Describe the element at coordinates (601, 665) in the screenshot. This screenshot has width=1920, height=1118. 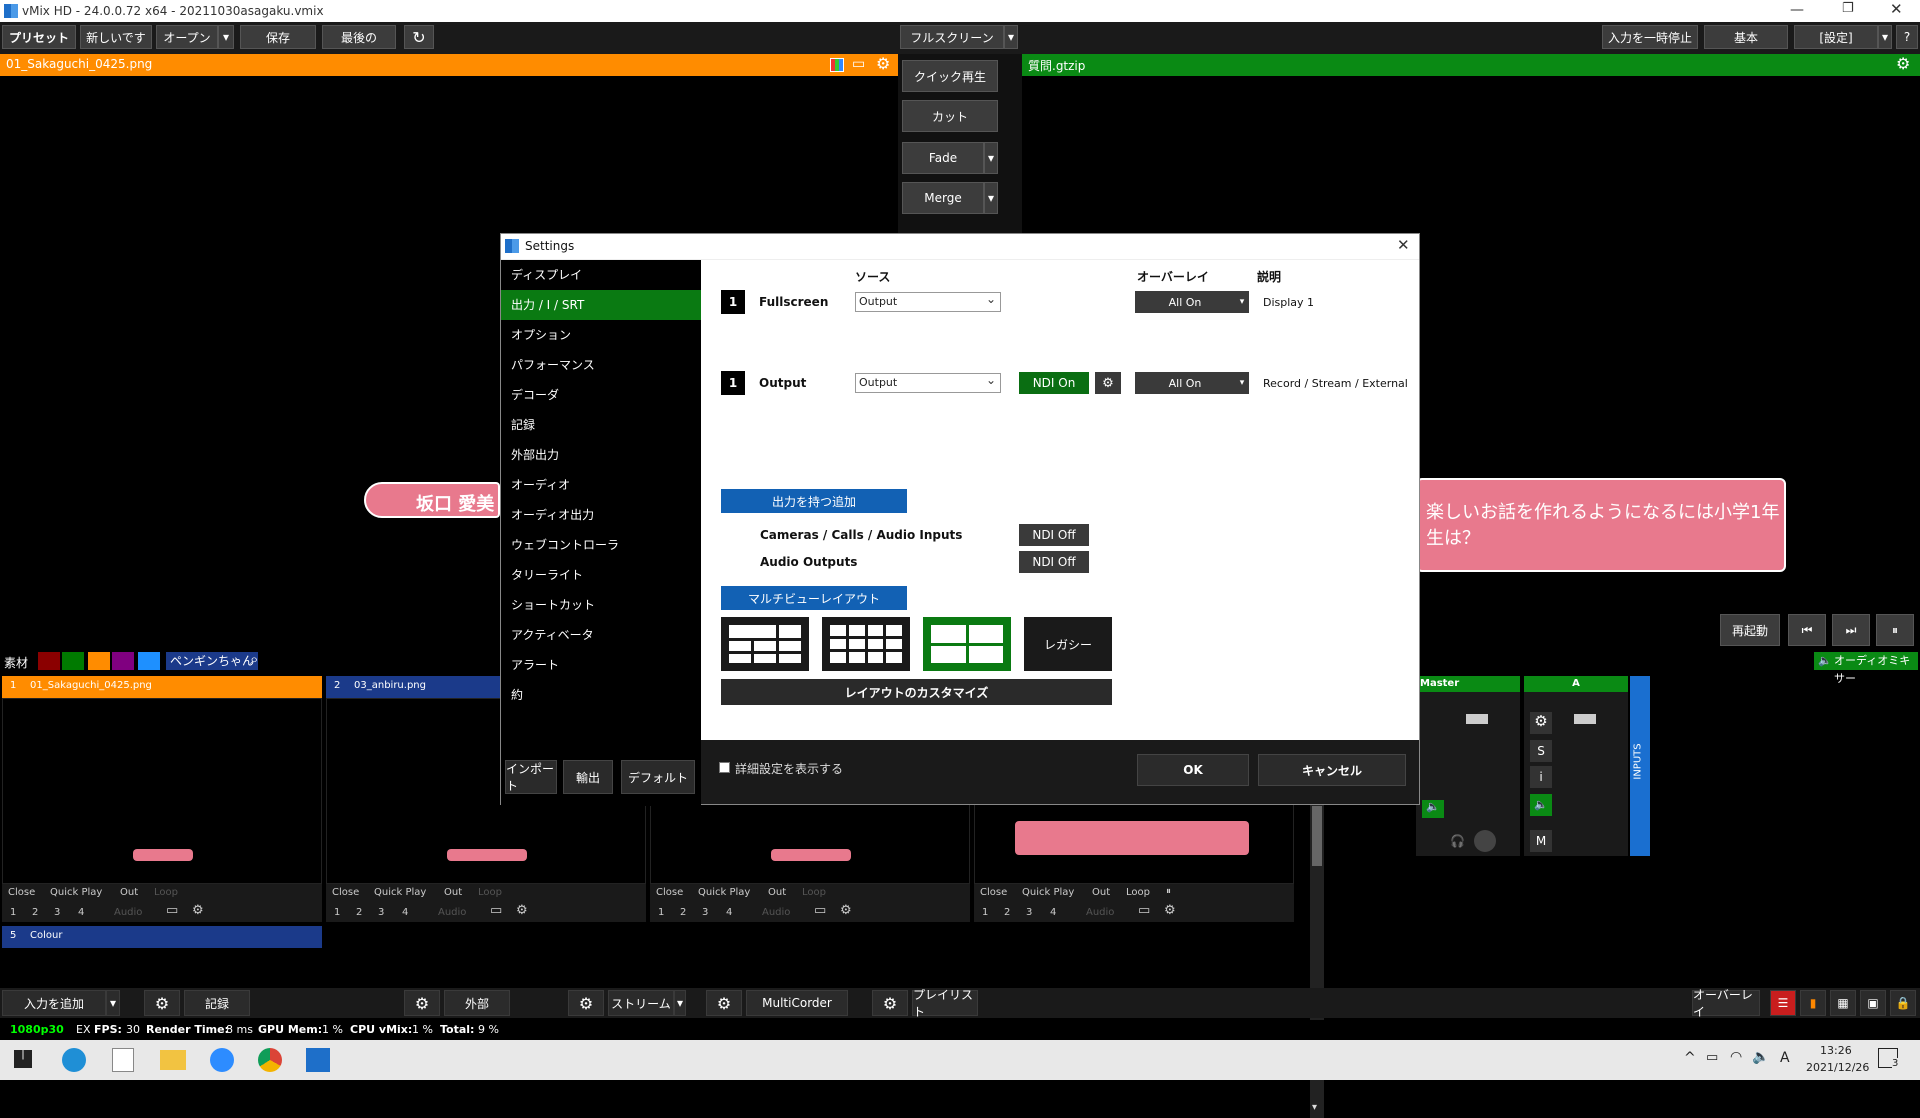
I see `sidebar-item-alerts: アラート` at that location.